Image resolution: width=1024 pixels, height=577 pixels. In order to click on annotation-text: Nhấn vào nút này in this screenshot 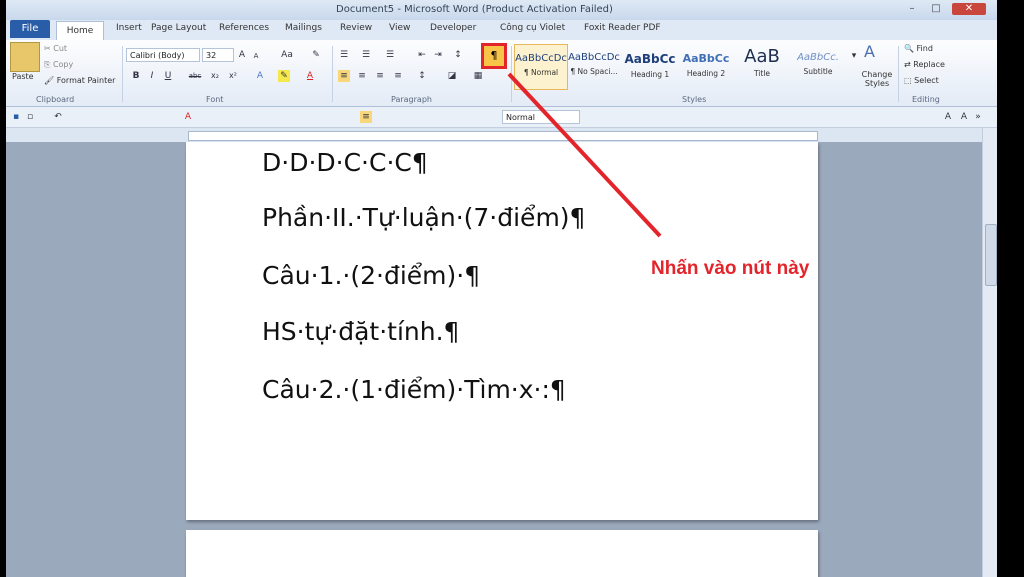, I will do `click(730, 268)`.